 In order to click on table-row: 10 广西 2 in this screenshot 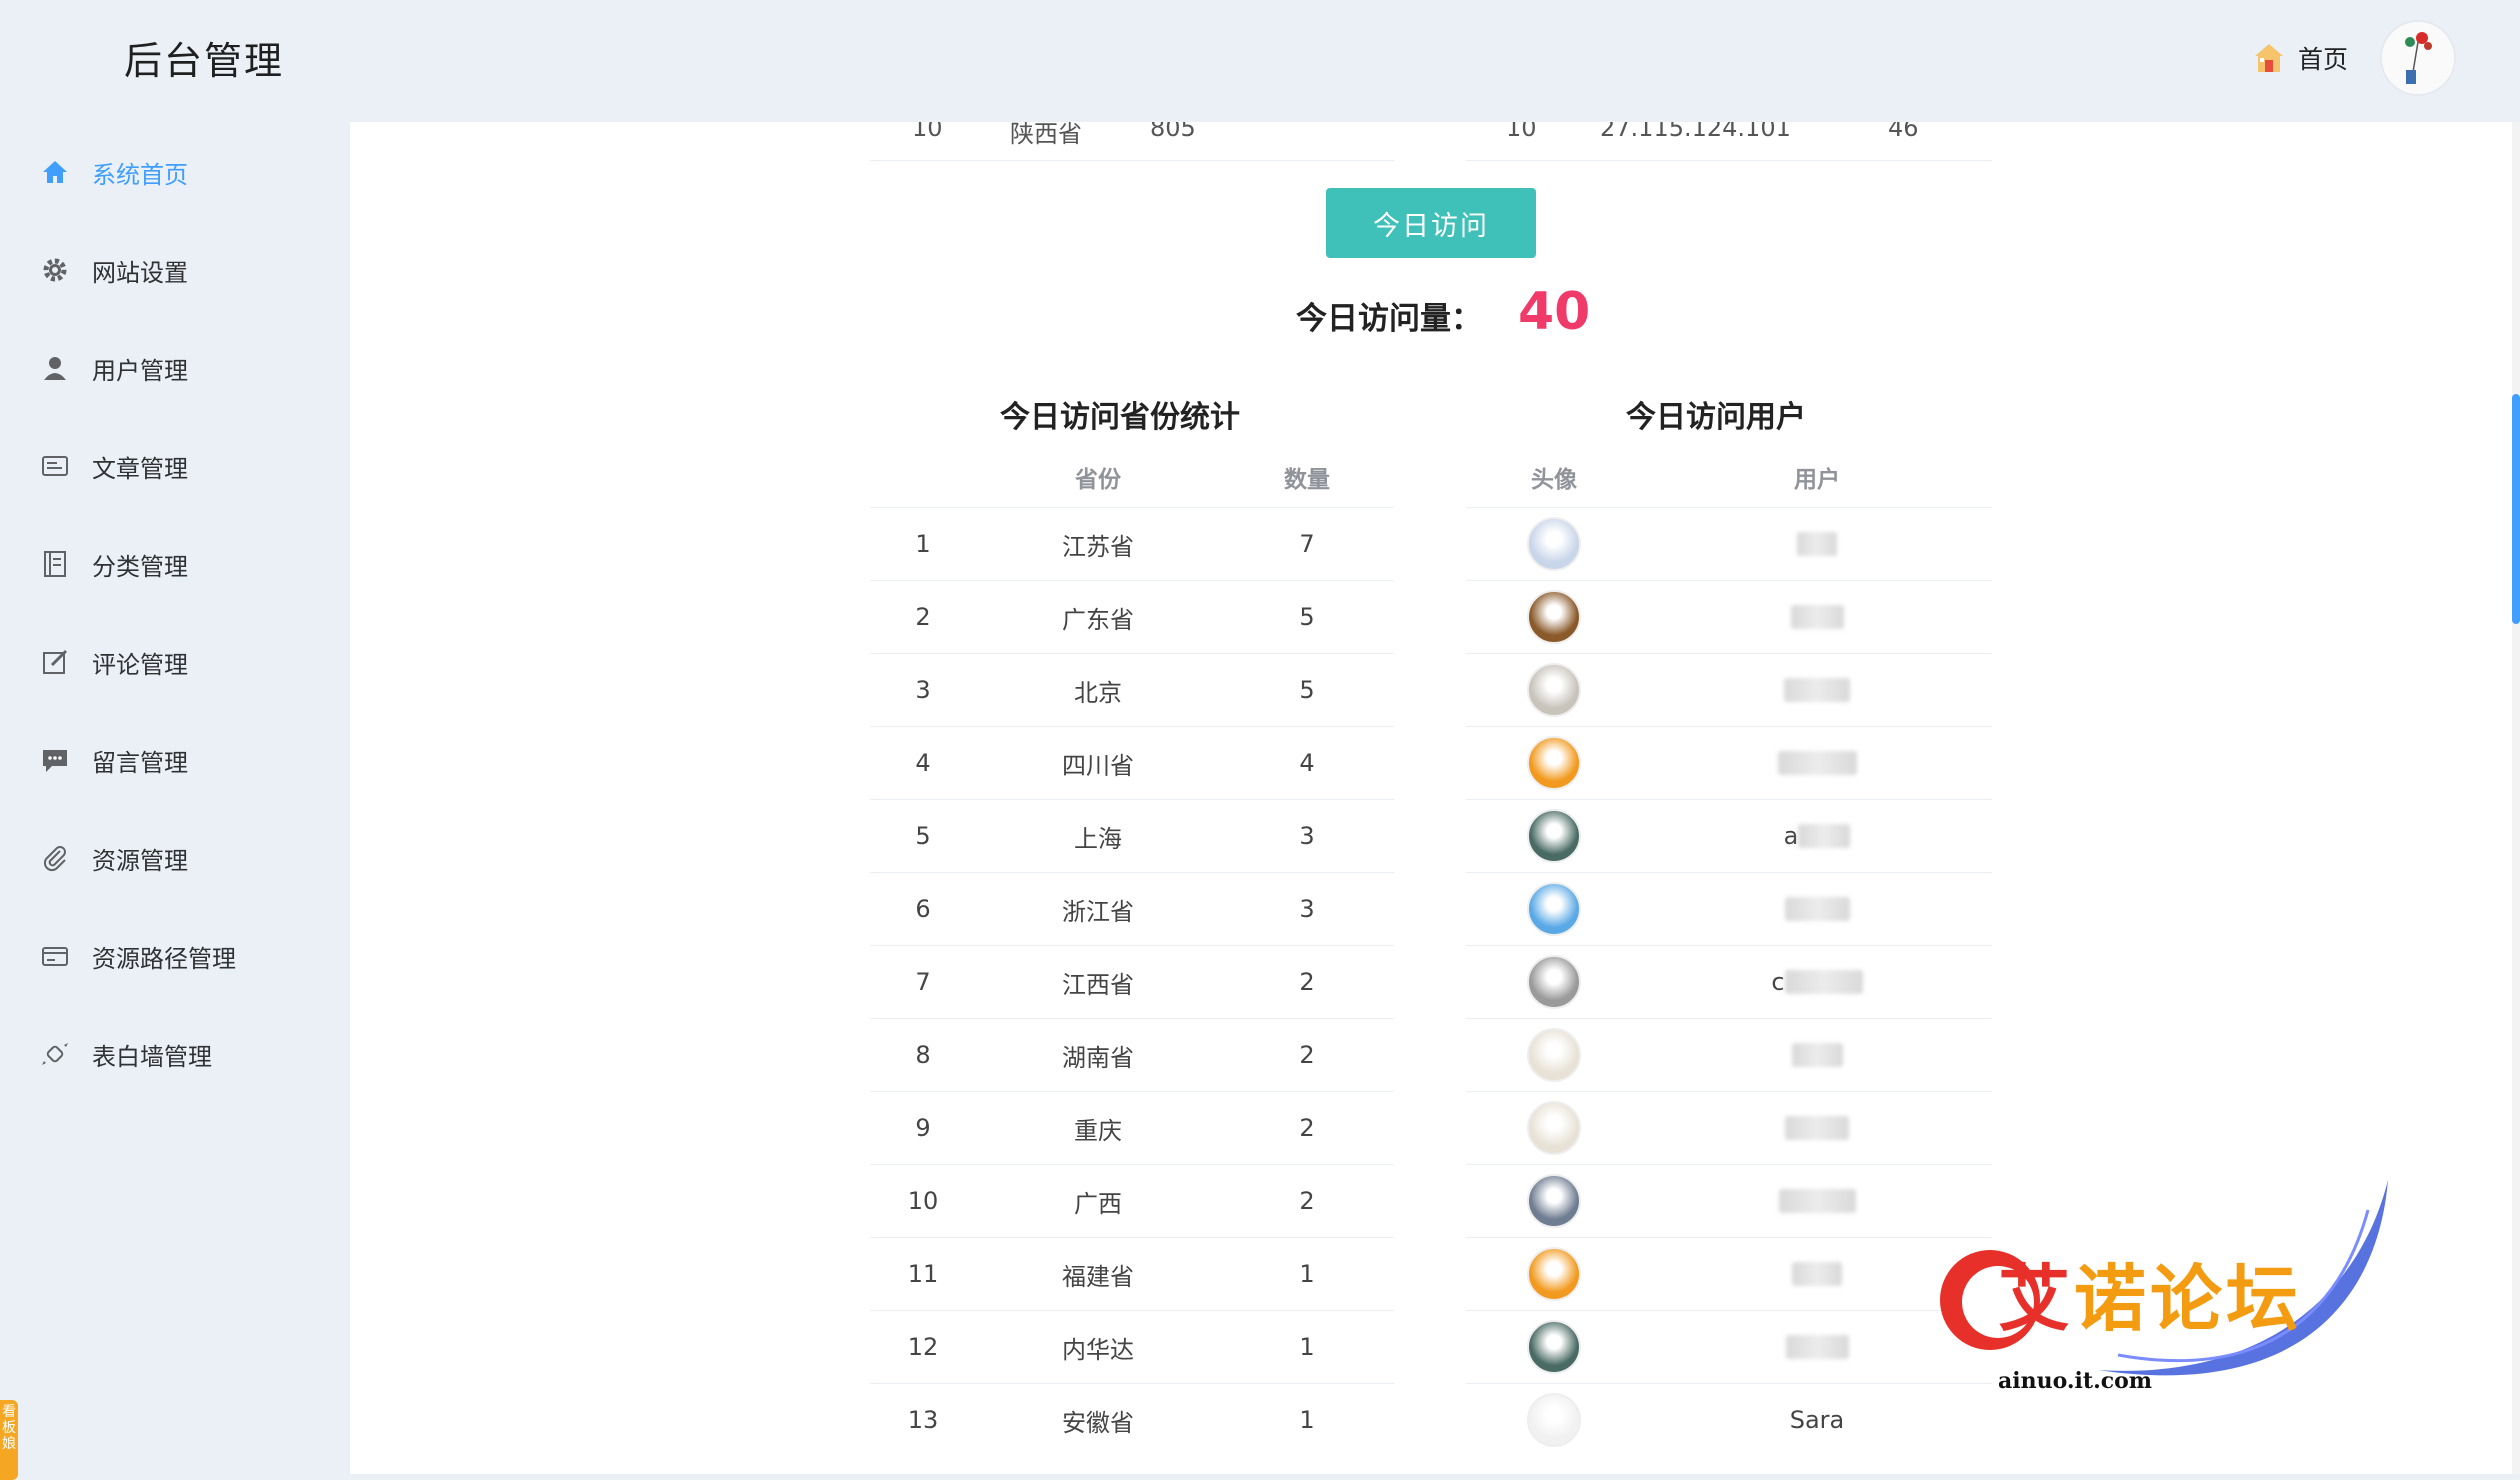, I will do `click(1132, 1200)`.